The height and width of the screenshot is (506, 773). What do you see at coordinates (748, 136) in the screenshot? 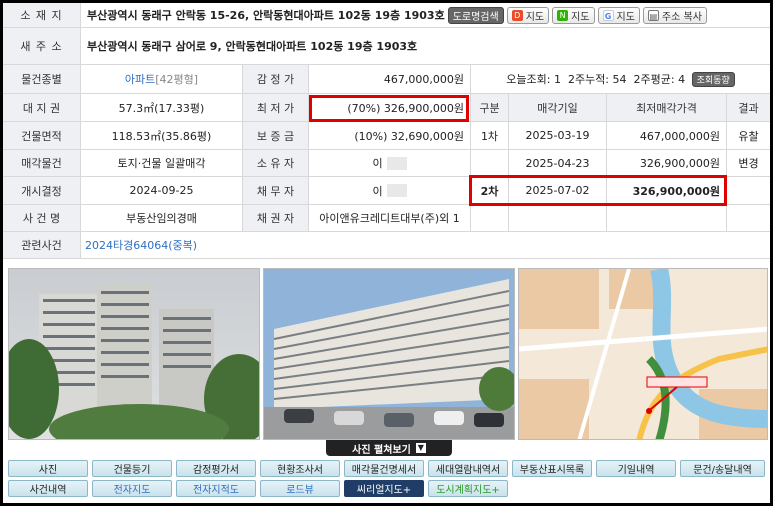
I see `table-row-result: 유찰` at bounding box center [748, 136].